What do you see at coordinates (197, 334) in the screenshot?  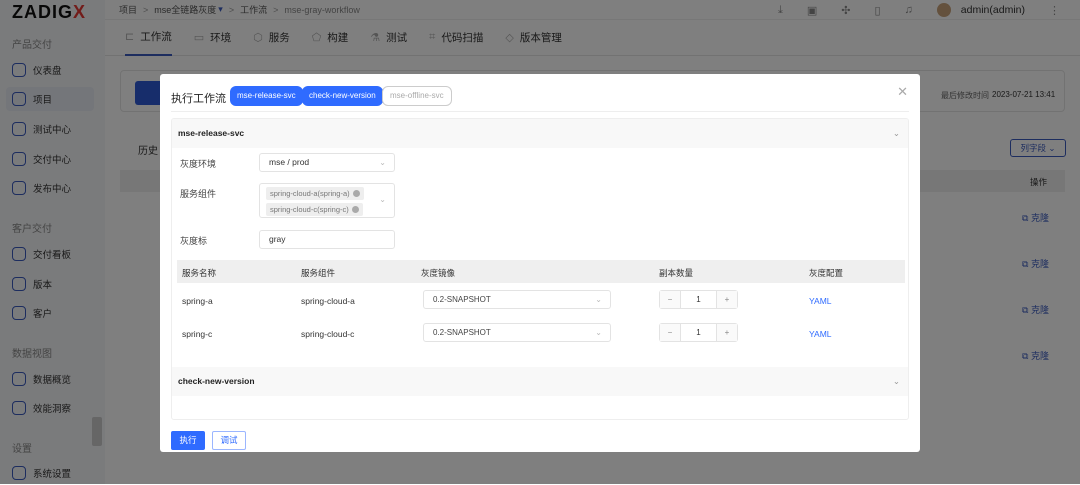 I see `service-name: spring-c` at bounding box center [197, 334].